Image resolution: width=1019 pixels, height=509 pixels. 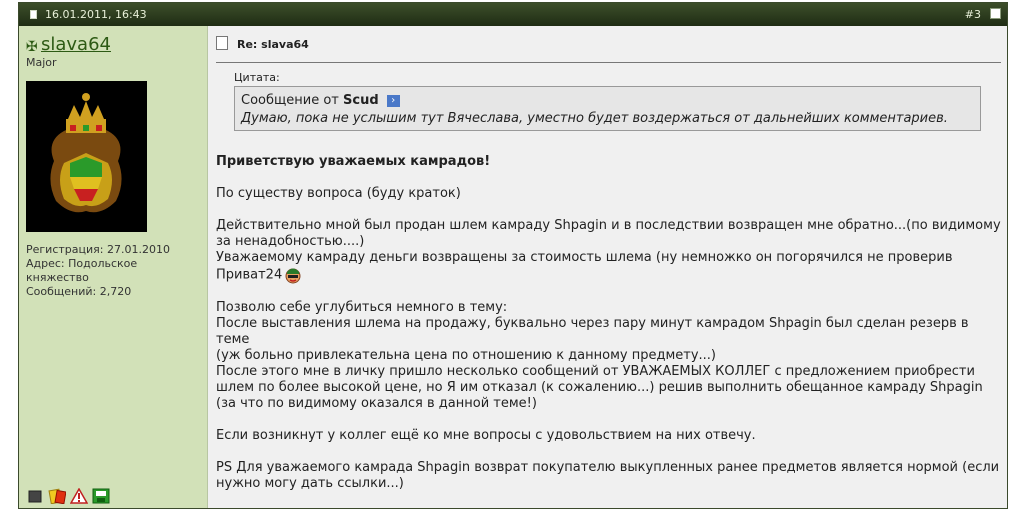 What do you see at coordinates (973, 14) in the screenshot?
I see `post-number-link: #3` at bounding box center [973, 14].